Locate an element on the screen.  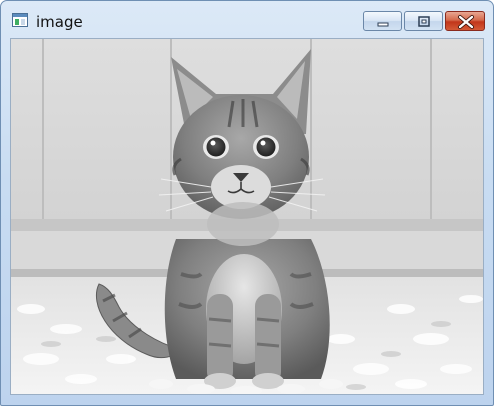
close-button is located at coordinates (465, 21).